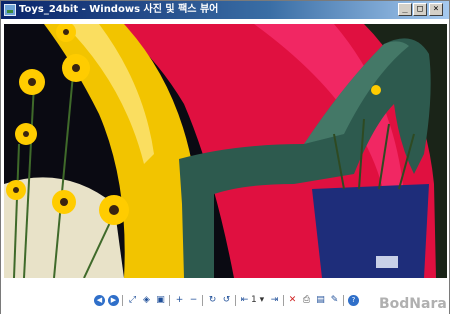  I want to click on photo-viewer-app-icon, so click(10, 10).